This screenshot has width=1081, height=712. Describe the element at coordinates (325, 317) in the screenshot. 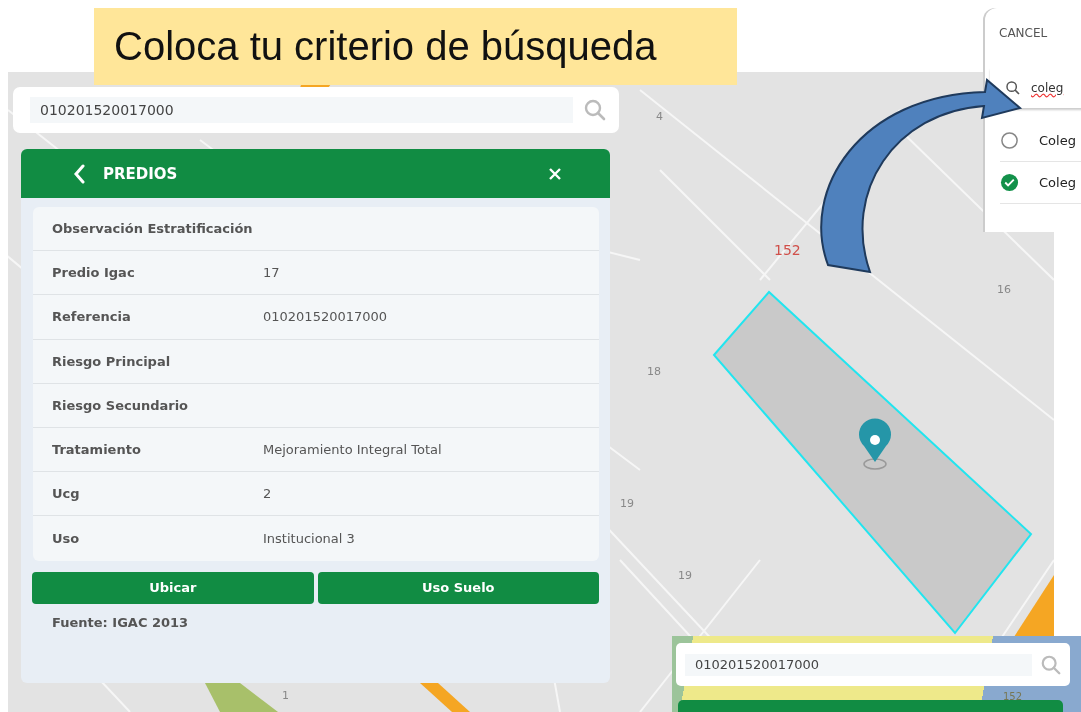

I see `attribute-value: 010201520017000` at that location.